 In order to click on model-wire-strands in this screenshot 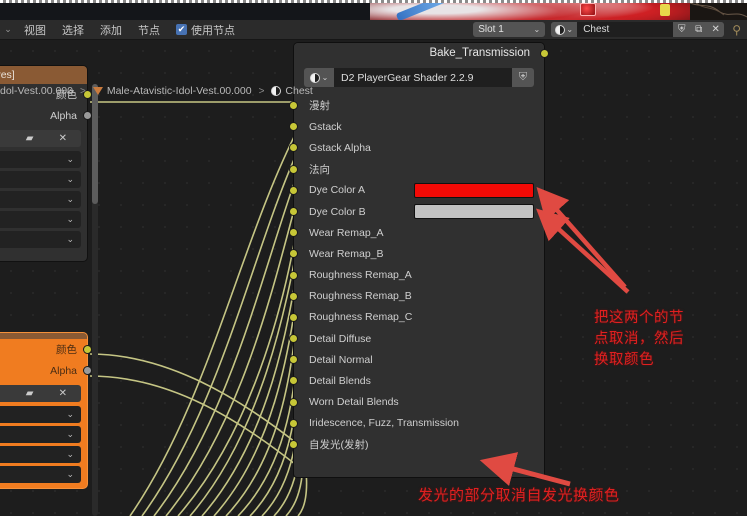, I will do `click(718, 9)`.